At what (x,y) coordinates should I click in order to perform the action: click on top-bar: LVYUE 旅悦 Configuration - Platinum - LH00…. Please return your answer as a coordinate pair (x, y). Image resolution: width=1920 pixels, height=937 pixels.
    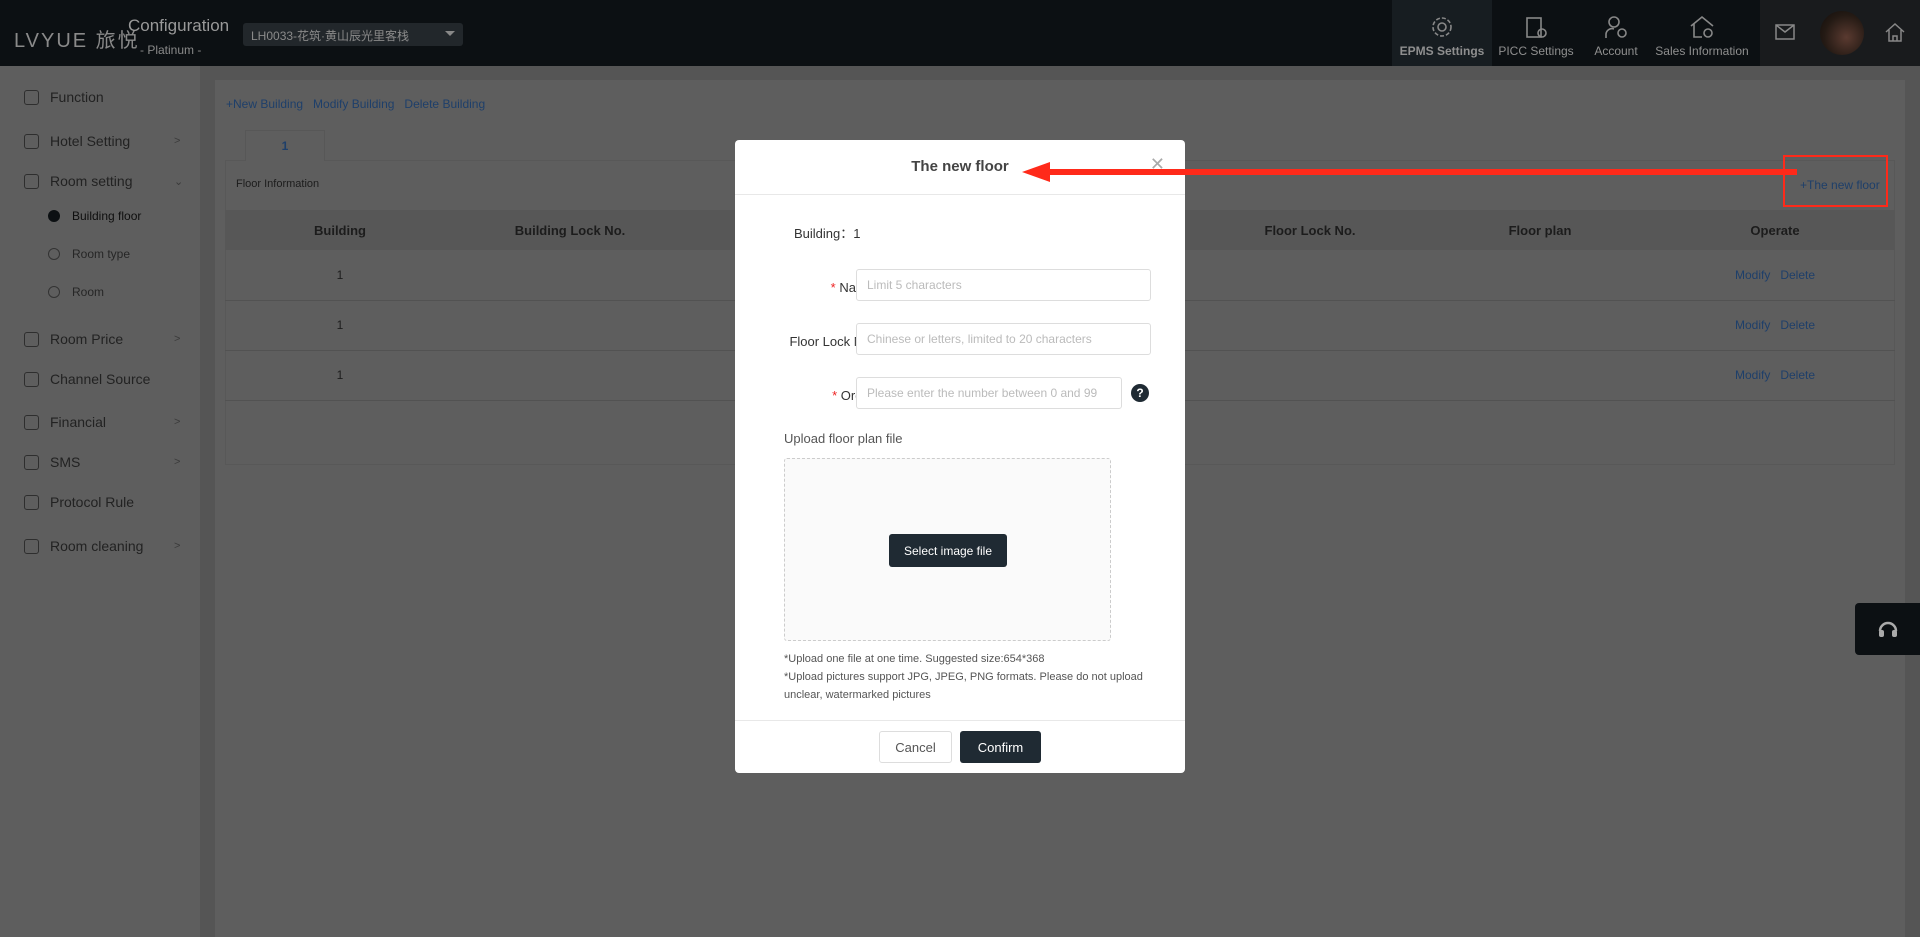
    Looking at the image, I should click on (960, 33).